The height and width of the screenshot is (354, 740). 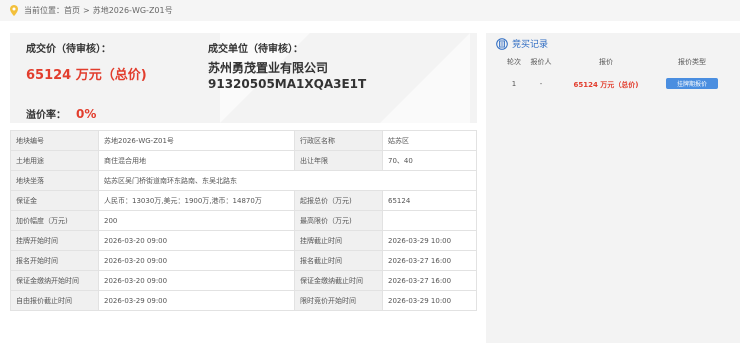 What do you see at coordinates (338, 140) in the screenshot?
I see `field-label: 行政区名称` at bounding box center [338, 140].